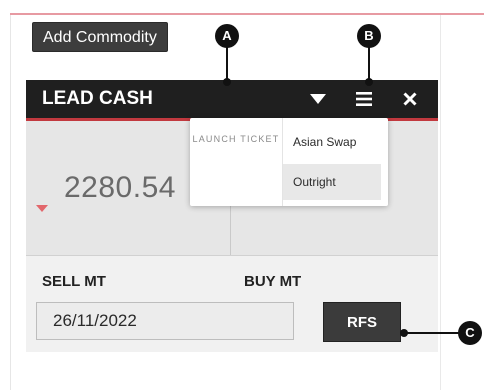  Describe the element at coordinates (227, 36) in the screenshot. I see `callout-a-badge: A` at that location.